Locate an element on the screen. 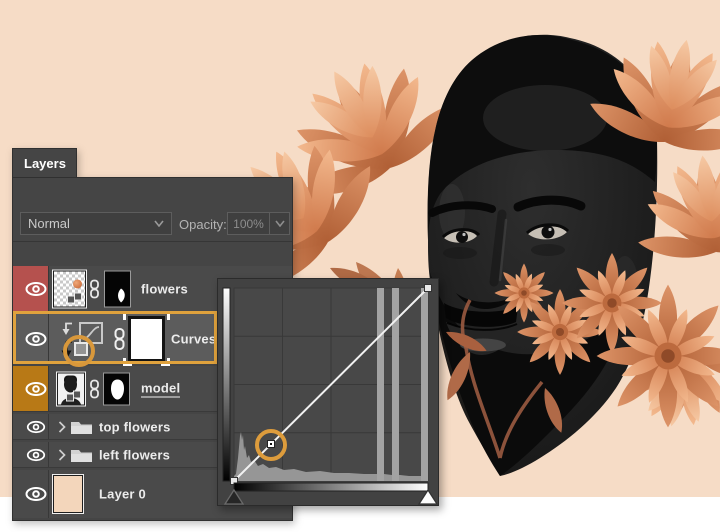 Image resolution: width=720 pixels, height=532 pixels. layer-name: Layer 0 is located at coordinates (122, 494).